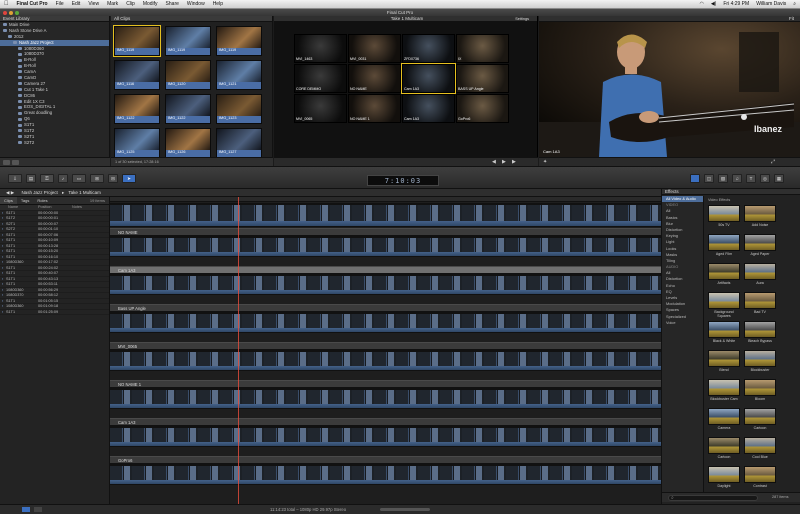 This screenshot has height=514, width=800. What do you see at coordinates (239, 143) in the screenshot?
I see `clip-thumbnail: IMG_1127` at bounding box center [239, 143].